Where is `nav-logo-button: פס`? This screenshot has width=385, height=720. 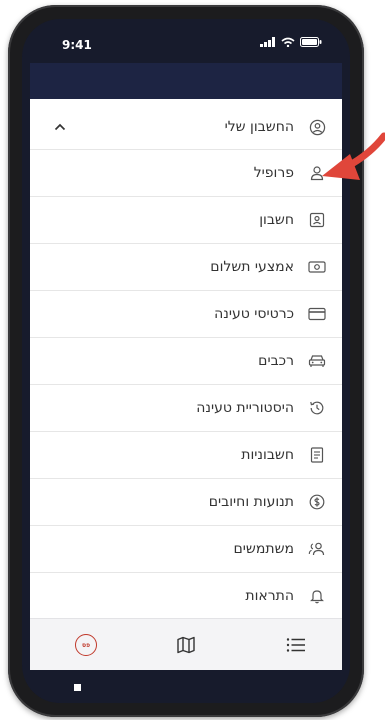 nav-logo-button: פס is located at coordinates (86, 645).